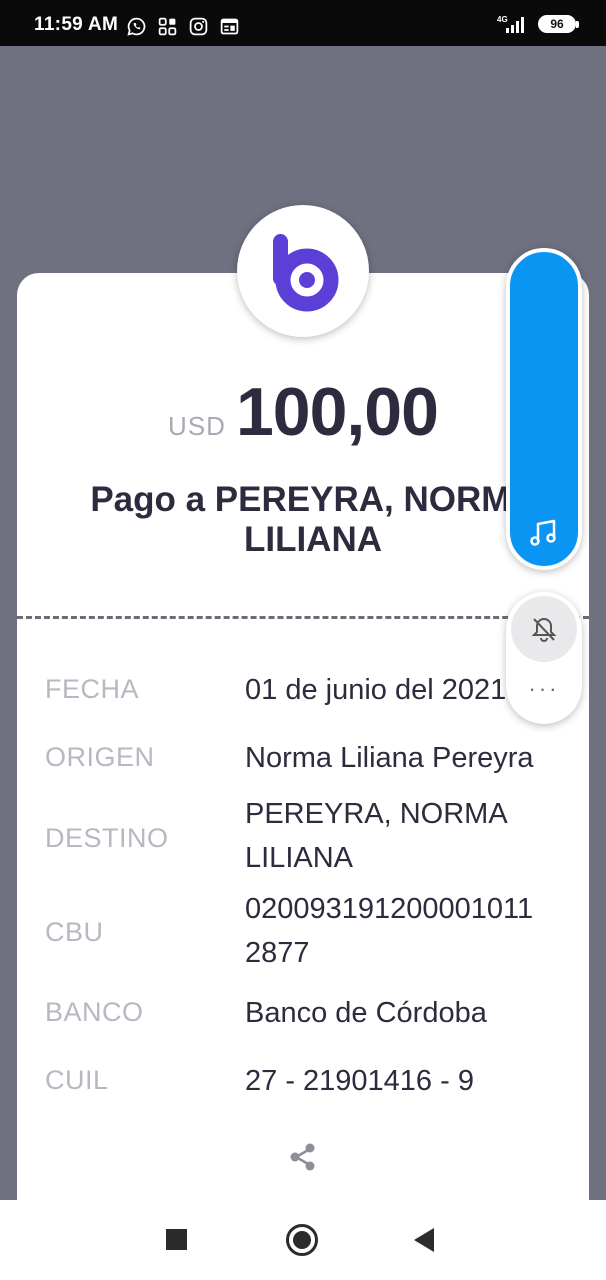  What do you see at coordinates (376, 690) in the screenshot?
I see `detail-value-fecha: 01 de junio del 2021` at bounding box center [376, 690].